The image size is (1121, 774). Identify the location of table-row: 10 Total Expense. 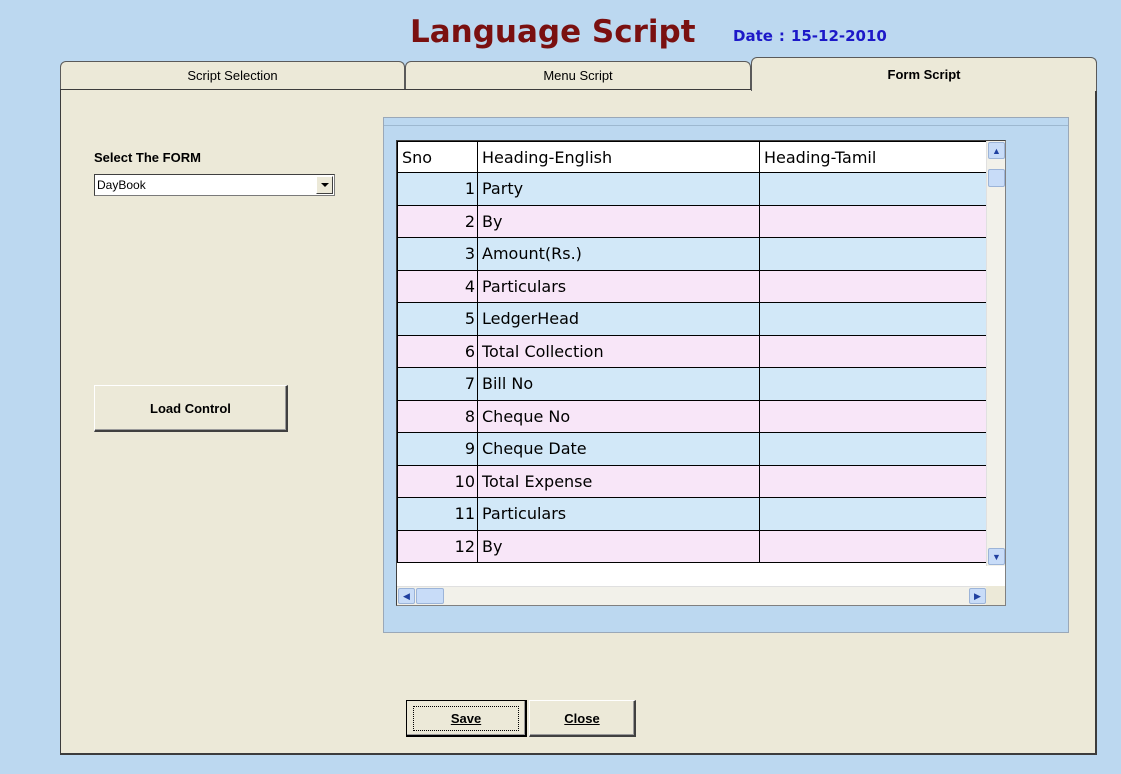
(698, 481).